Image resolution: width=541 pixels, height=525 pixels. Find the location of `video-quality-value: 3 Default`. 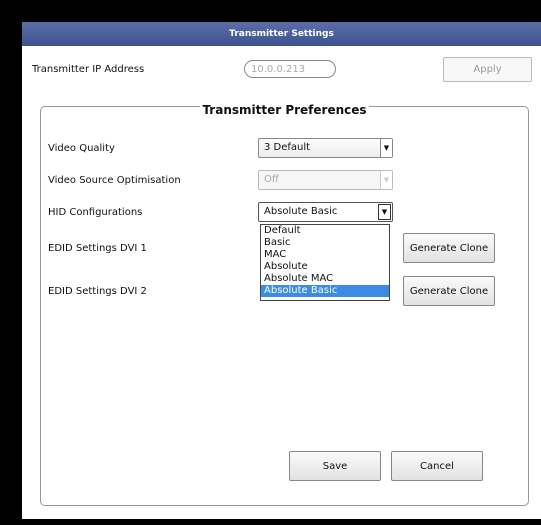

video-quality-value: 3 Default is located at coordinates (287, 147).